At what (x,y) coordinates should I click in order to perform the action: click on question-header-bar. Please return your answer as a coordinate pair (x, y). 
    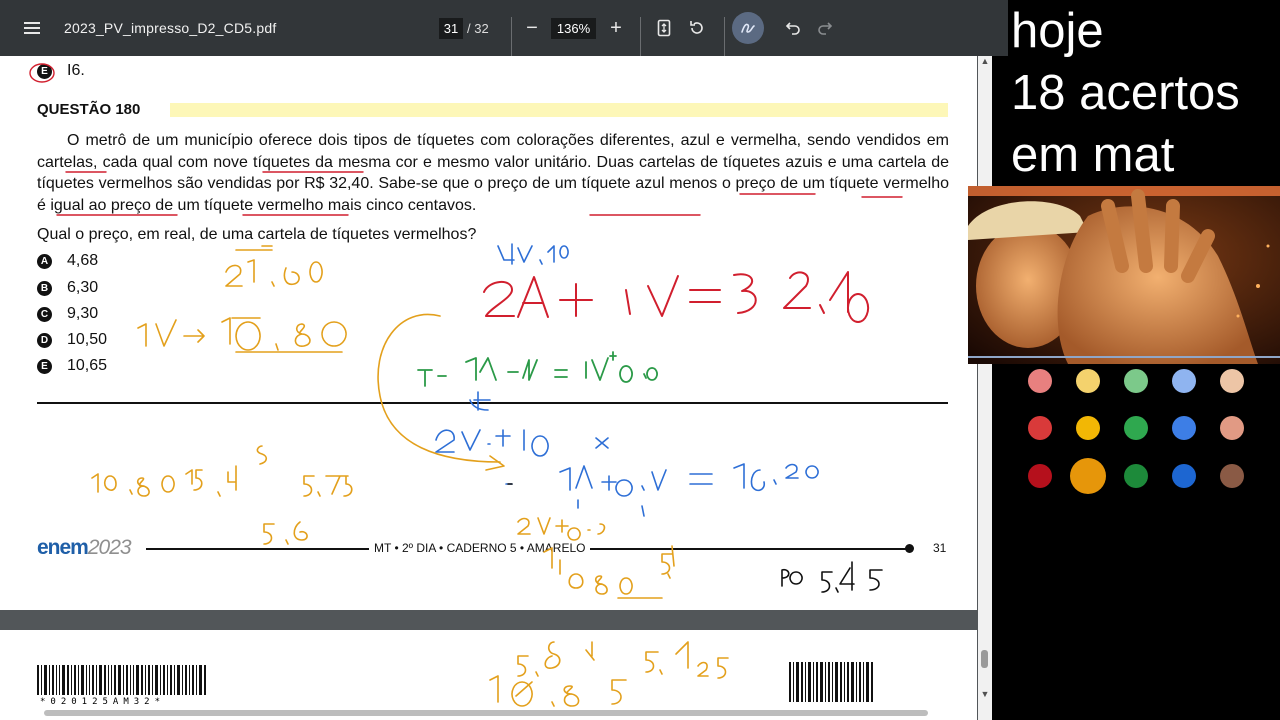
    Looking at the image, I should click on (559, 110).